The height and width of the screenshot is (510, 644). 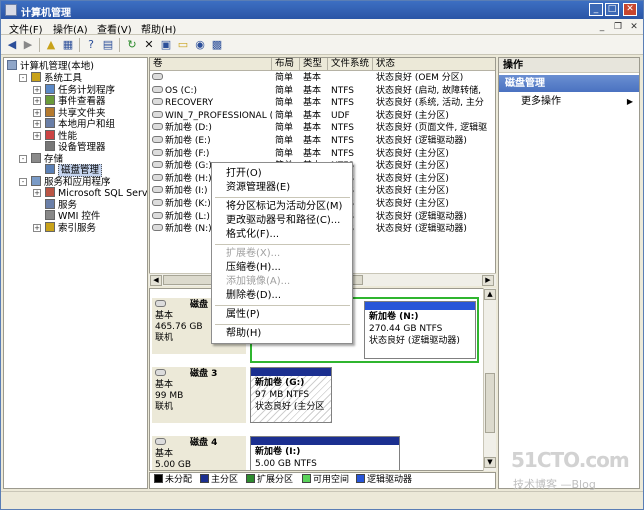 What do you see at coordinates (211, 64) in the screenshot?
I see `column-header-volume: 卷` at bounding box center [211, 64].